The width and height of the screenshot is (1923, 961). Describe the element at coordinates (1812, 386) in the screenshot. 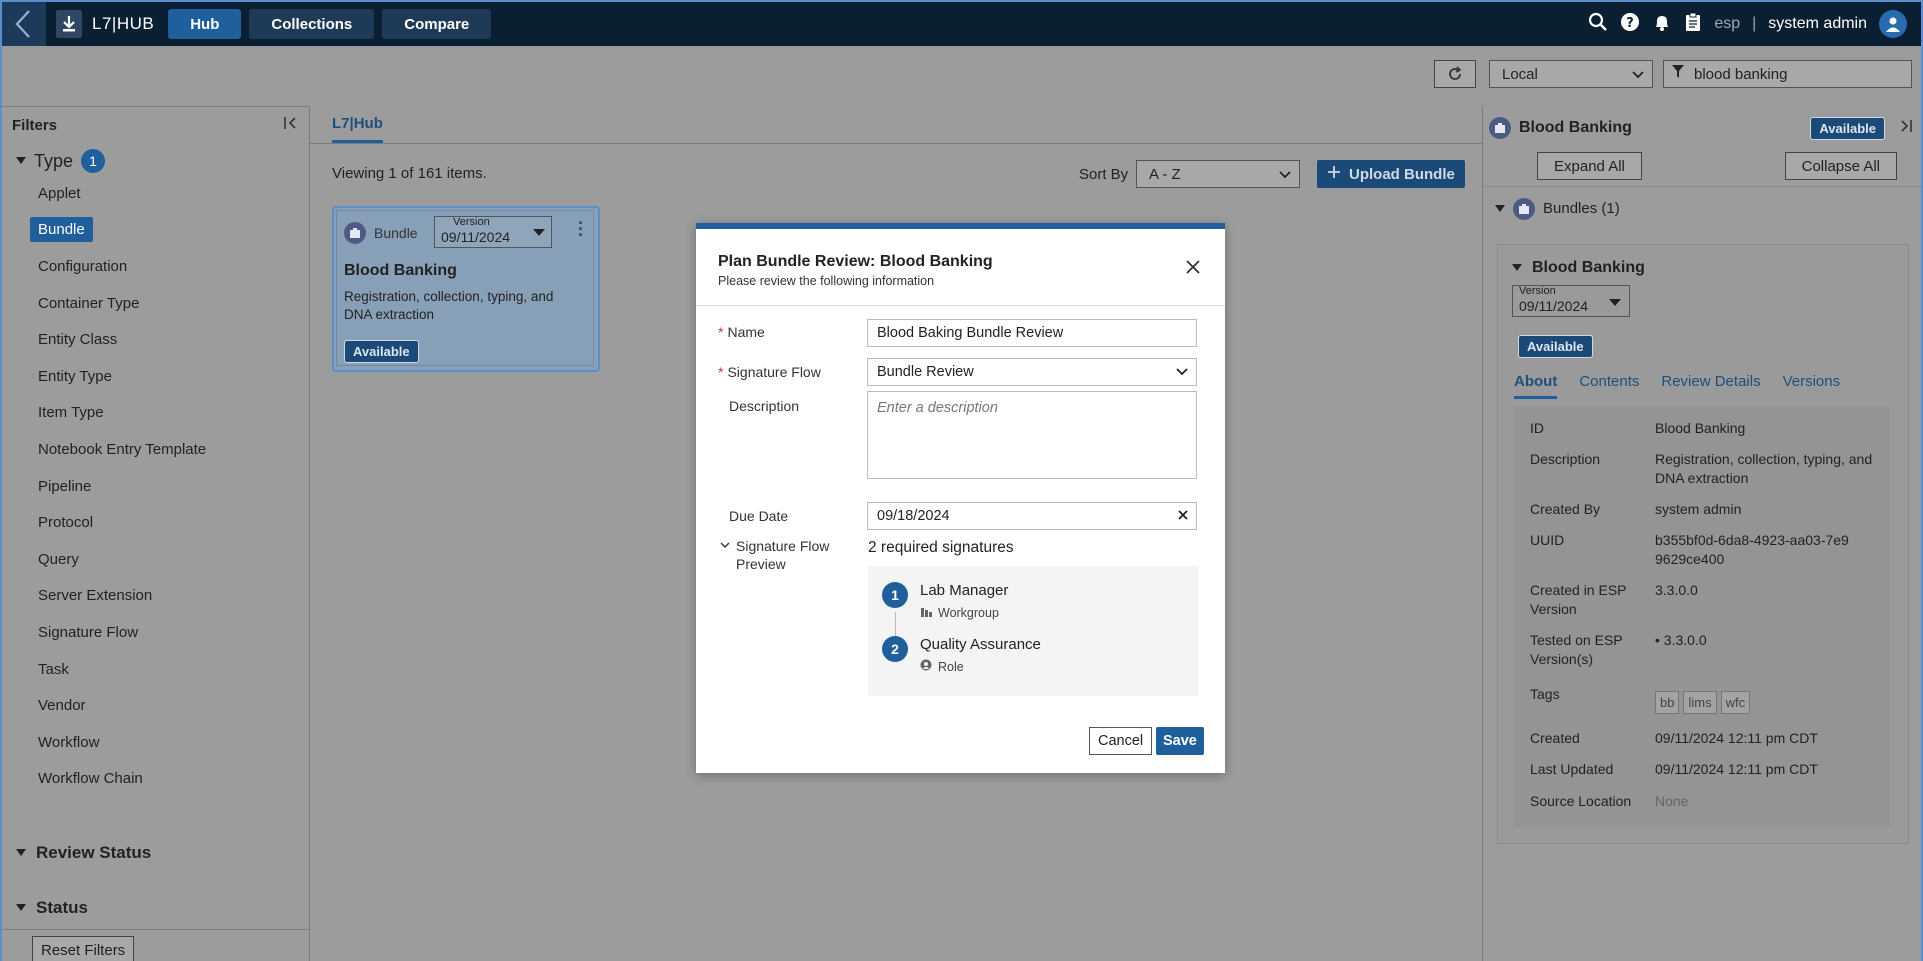

I see `tab-versions: Versions` at that location.